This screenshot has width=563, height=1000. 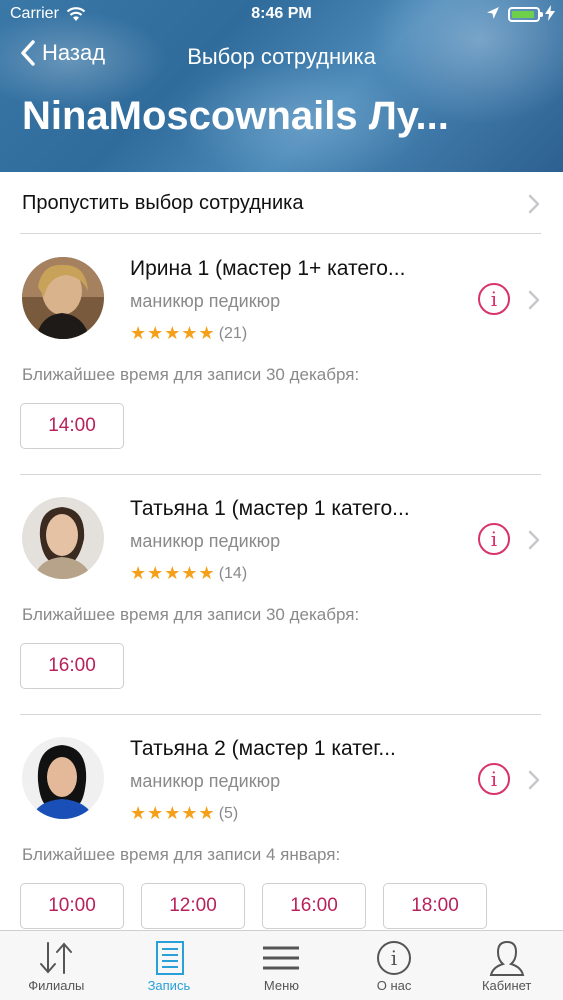 I want to click on tab-bar: Филиалы Запись Меню i О нас Кабинет, so click(x=281, y=965).